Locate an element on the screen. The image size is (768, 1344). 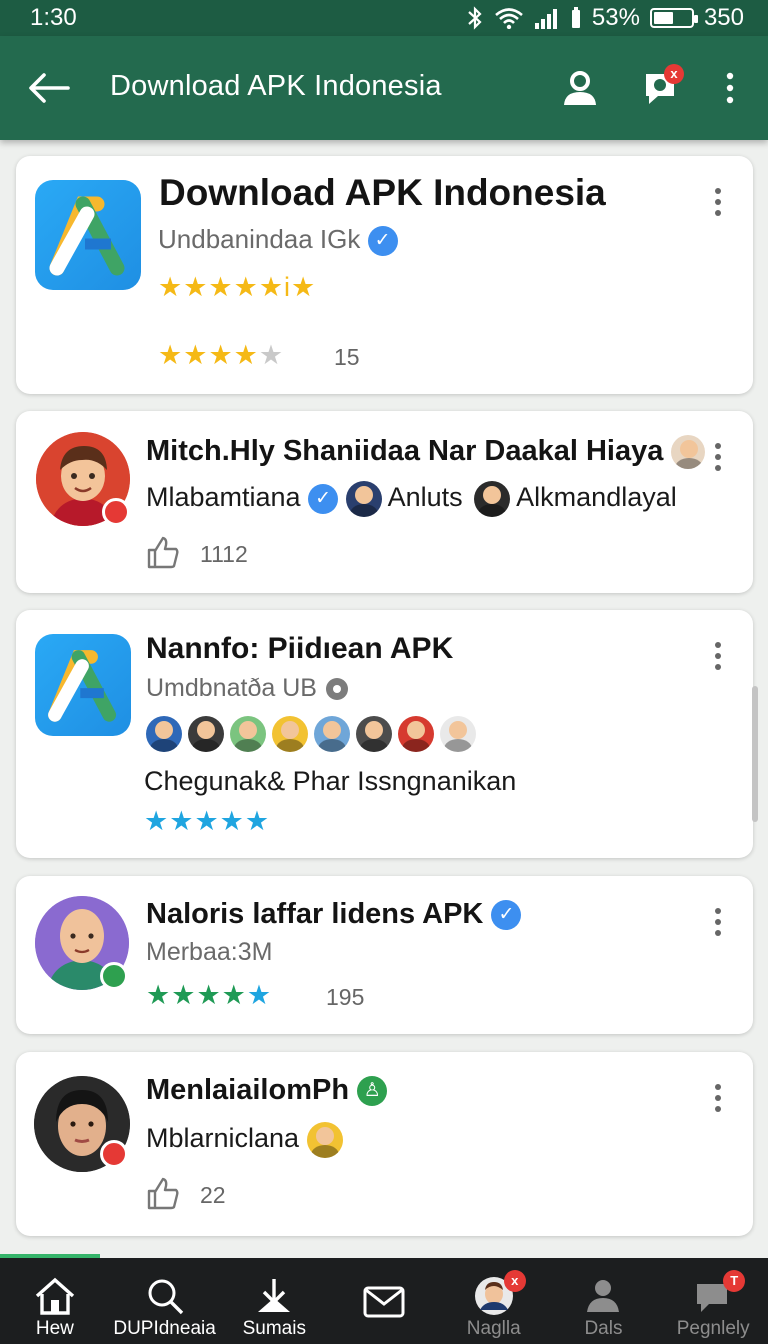
nav-label: Sumais is located at coordinates (274, 1328).